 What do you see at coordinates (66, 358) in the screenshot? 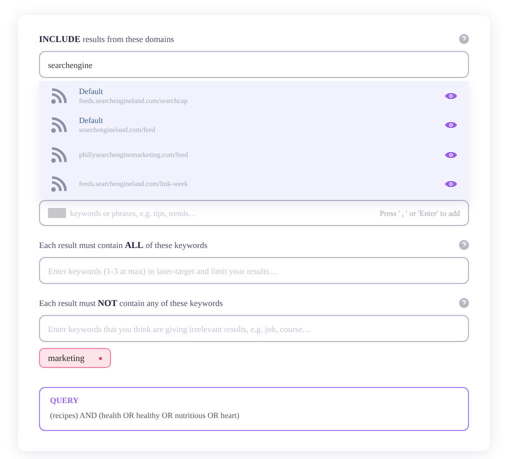
I see `tag-label: marketing` at bounding box center [66, 358].